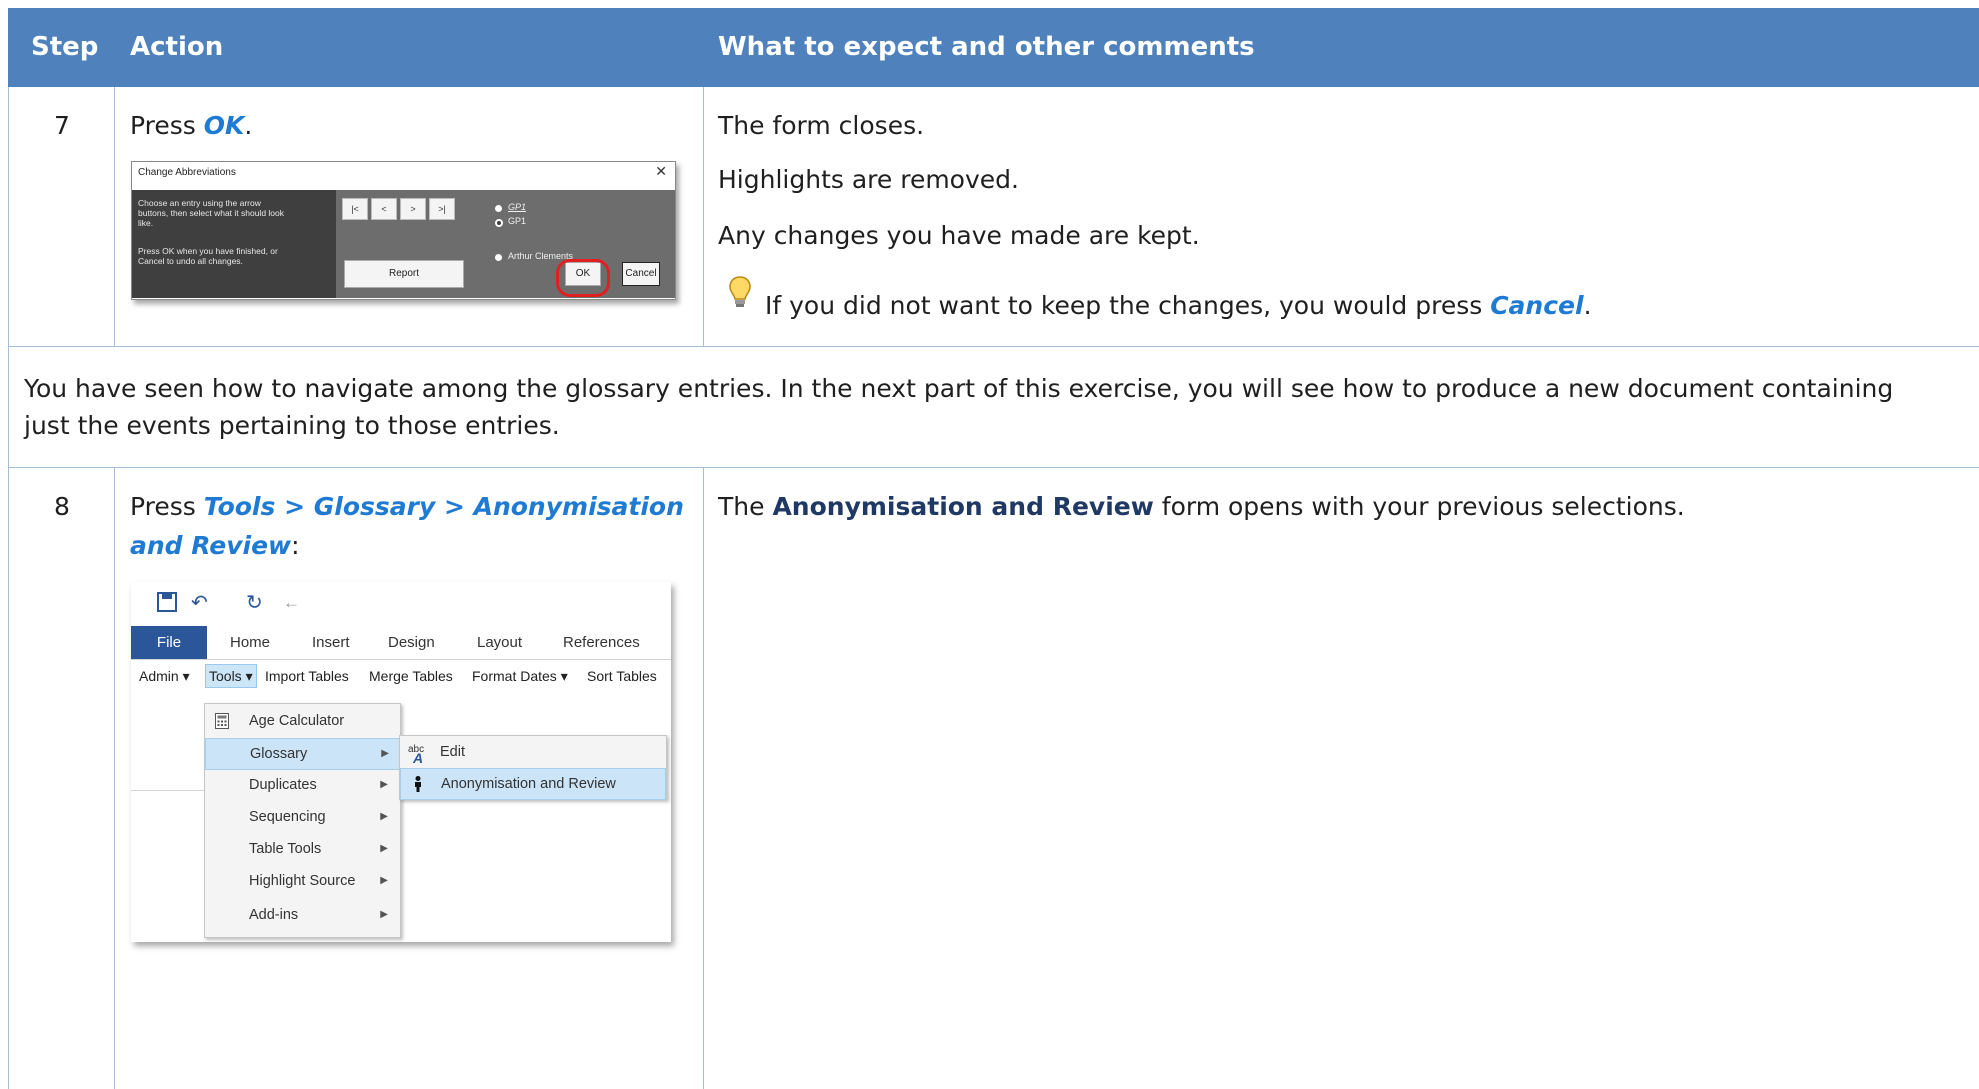  What do you see at coordinates (177, 47) in the screenshot?
I see `header-action: Action` at bounding box center [177, 47].